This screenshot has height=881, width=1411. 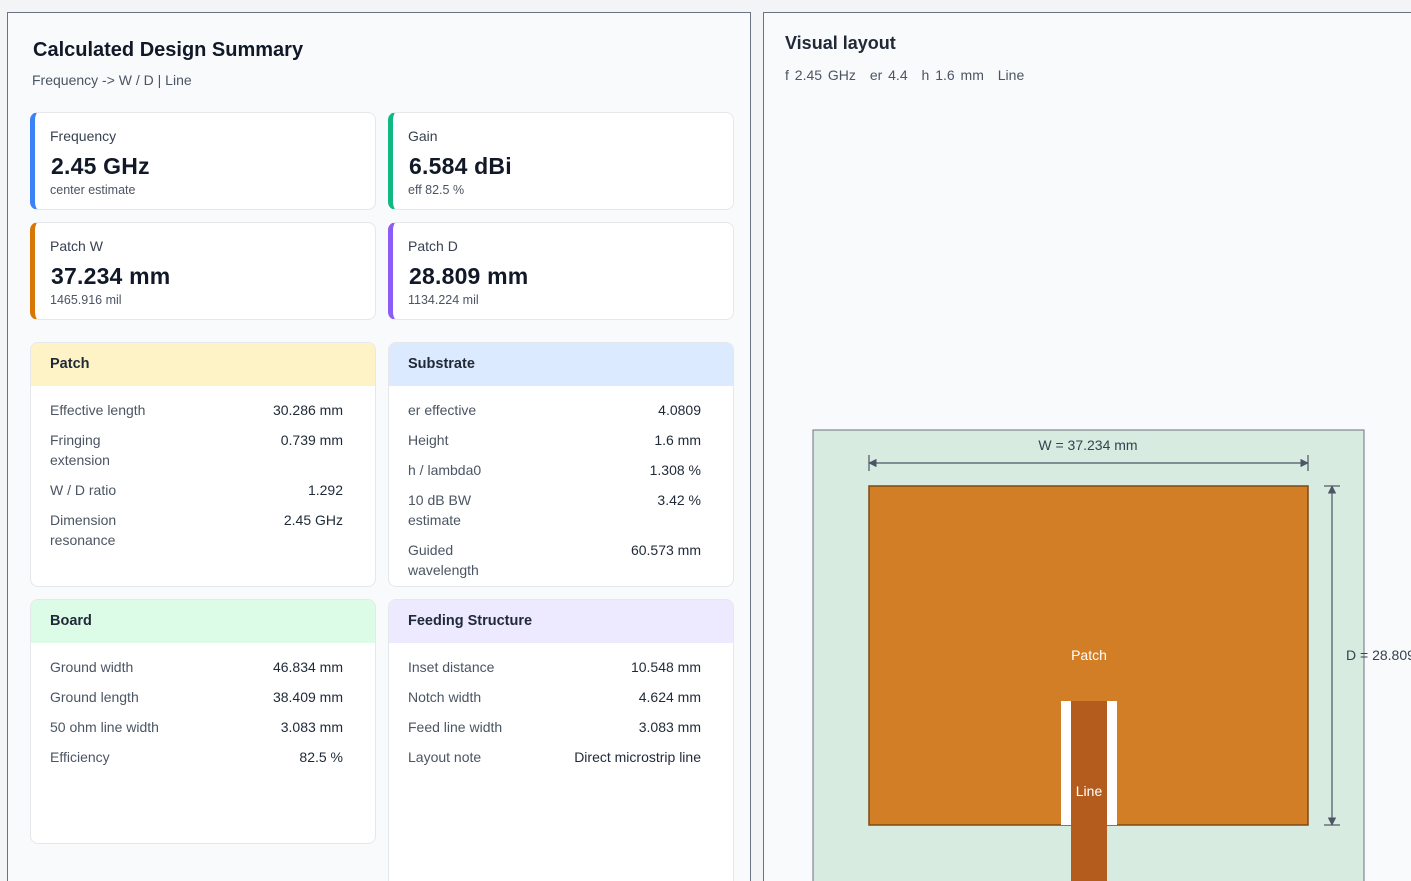 What do you see at coordinates (76, 246) in the screenshot?
I see `stat-label: Patch W` at bounding box center [76, 246].